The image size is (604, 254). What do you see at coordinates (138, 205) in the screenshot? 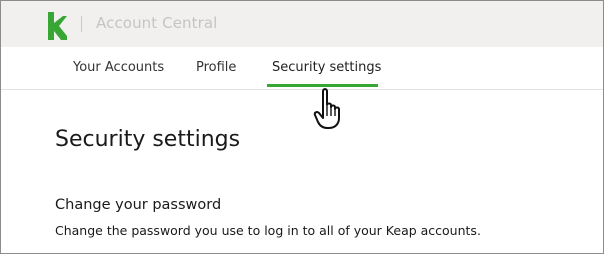
I see `change-password-heading: Change your password` at bounding box center [138, 205].